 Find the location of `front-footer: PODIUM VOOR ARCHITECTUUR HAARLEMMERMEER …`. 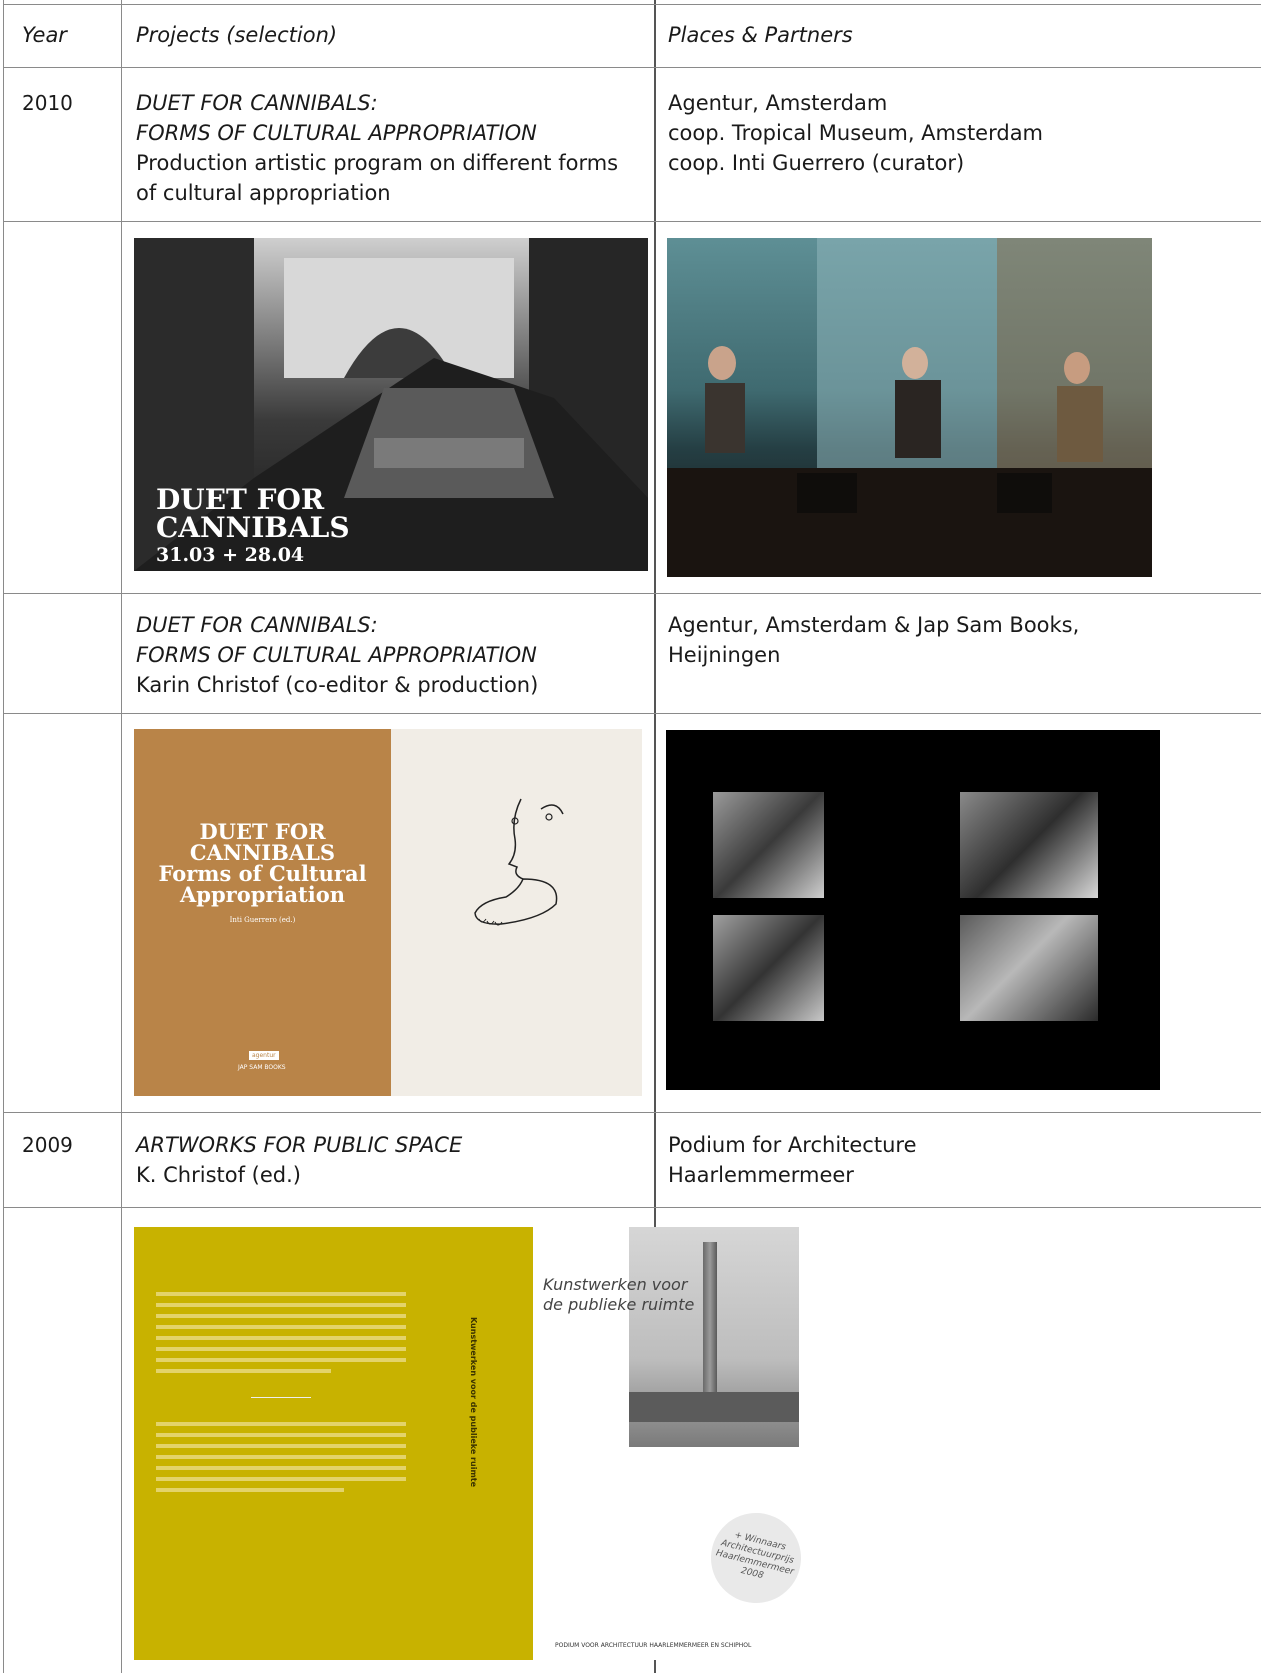

front-footer: PODIUM VOOR ARCHITECTUUR HAARLEMMERMEER … is located at coordinates (653, 1645).